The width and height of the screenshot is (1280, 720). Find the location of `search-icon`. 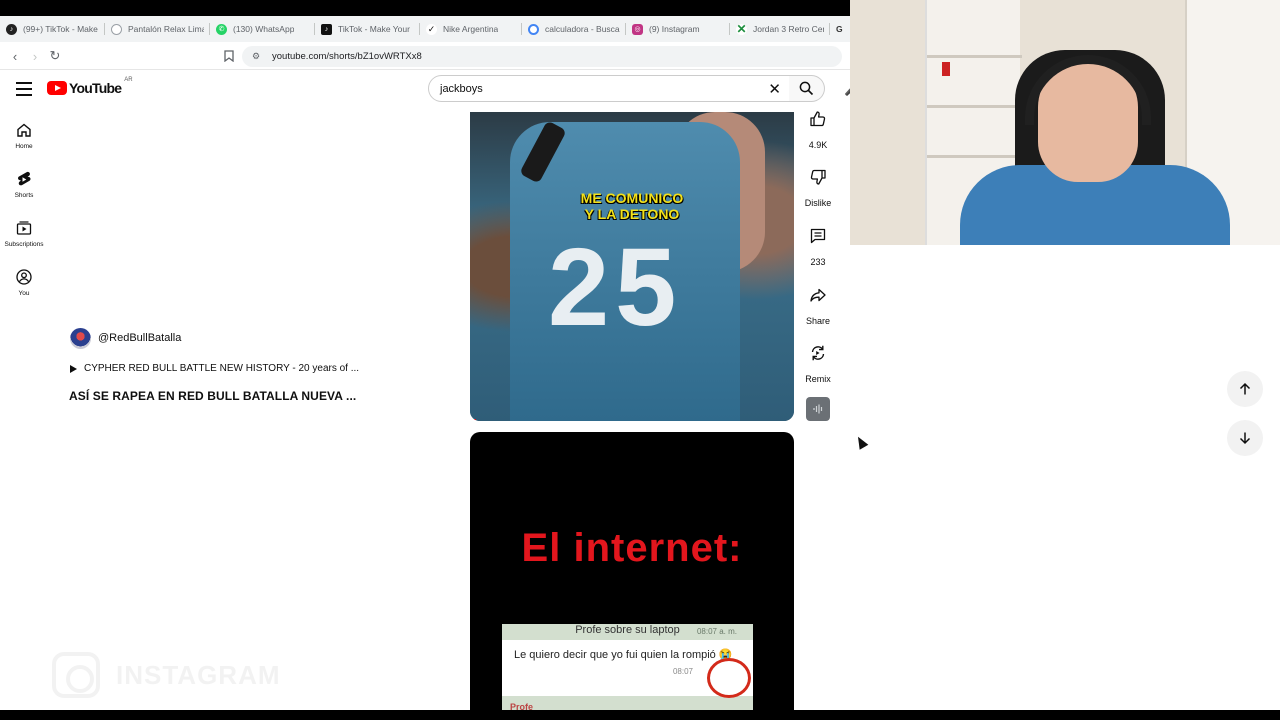

search-icon is located at coordinates (806, 88).